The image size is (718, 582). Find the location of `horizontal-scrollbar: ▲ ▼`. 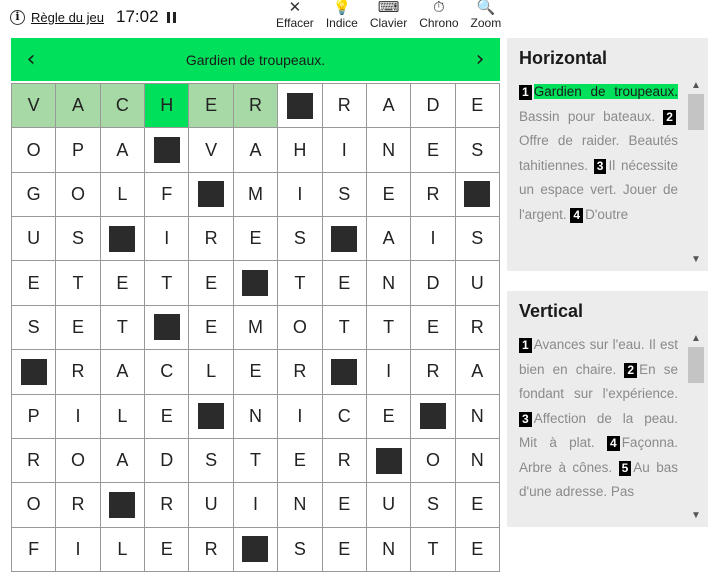

horizontal-scrollbar: ▲ ▼ is located at coordinates (696, 172).